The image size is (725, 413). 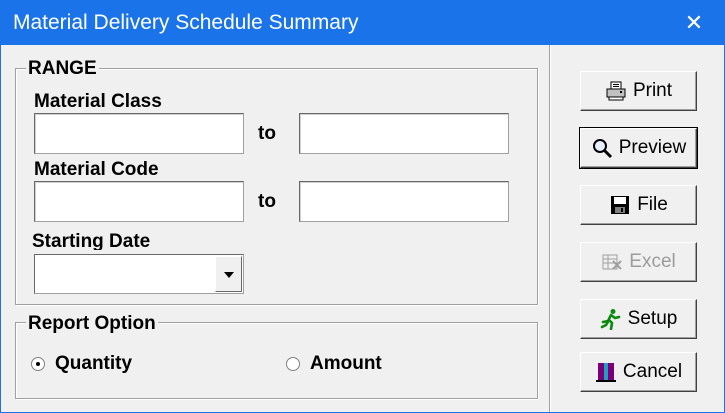 I want to click on printer-icon, so click(x=616, y=91).